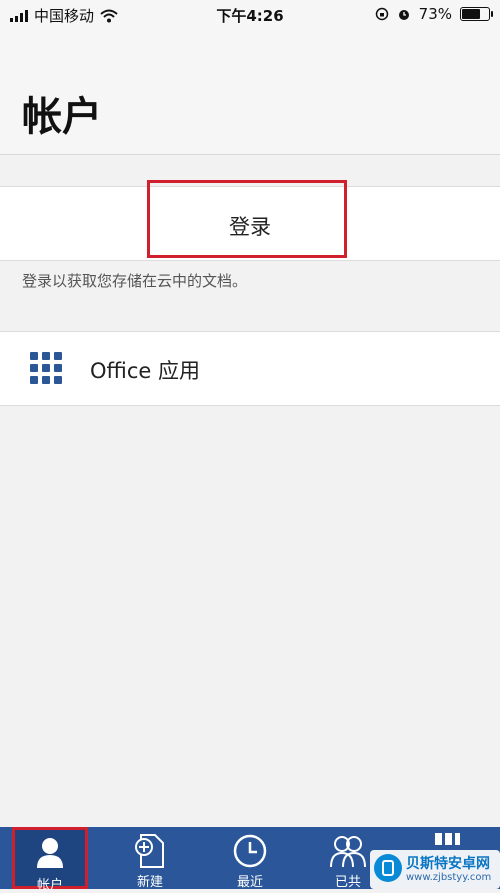 This screenshot has height=893, width=500. I want to click on person-icon, so click(50, 853).